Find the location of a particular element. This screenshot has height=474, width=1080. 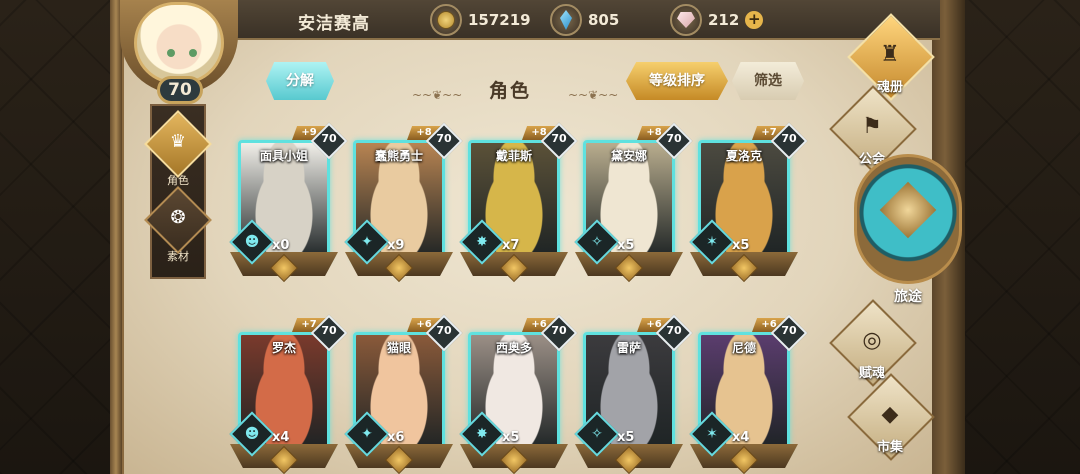

hero-name: 戴菲斯 is located at coordinates (513, 156).